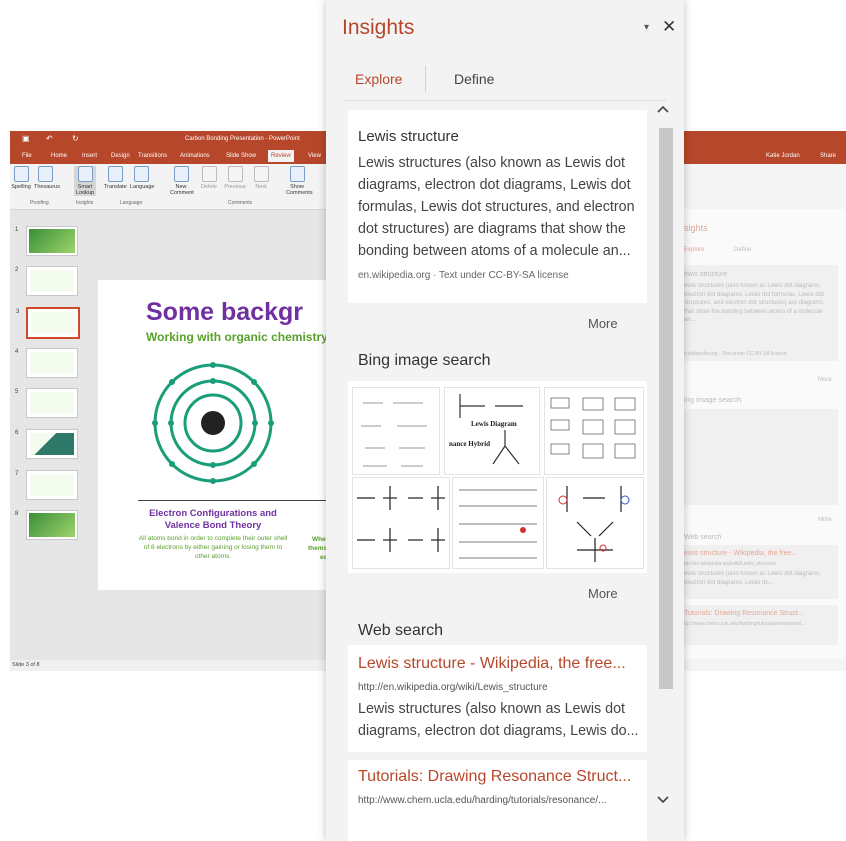 The height and width of the screenshot is (841, 846). I want to click on previous-icon, so click(235, 174).